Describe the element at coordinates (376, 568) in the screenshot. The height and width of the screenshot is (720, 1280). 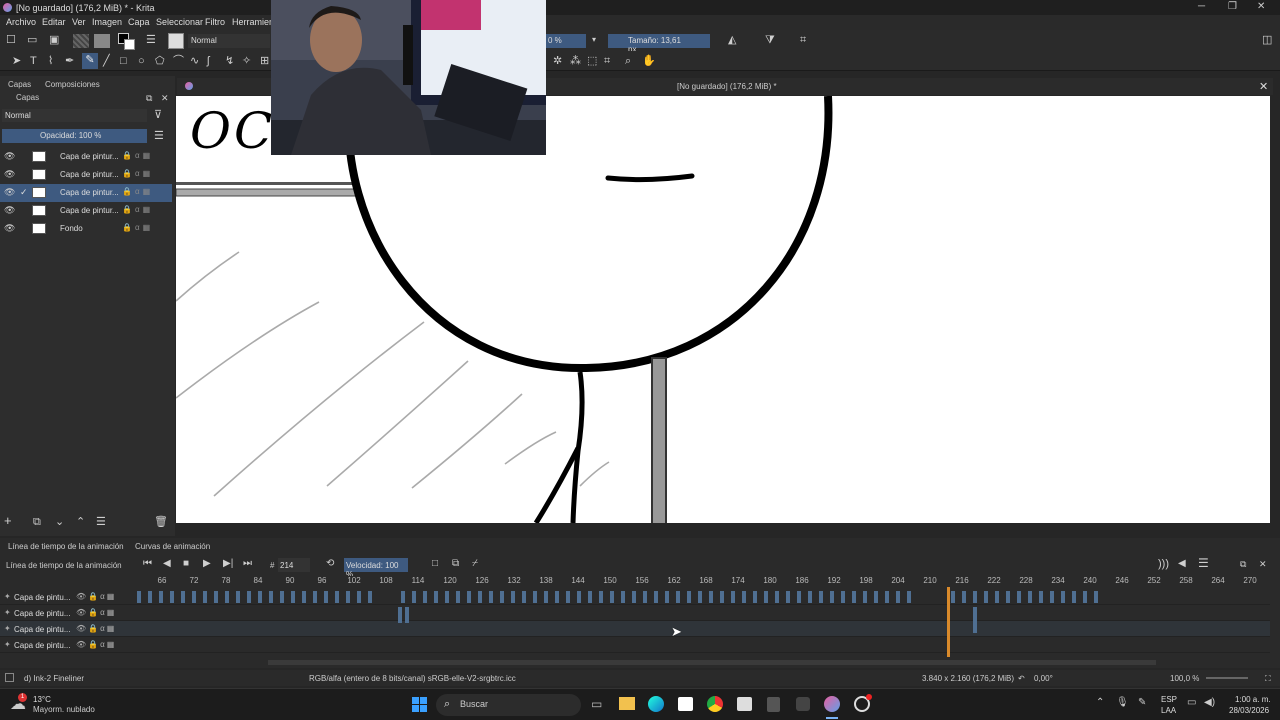
I see `speed-slider: Velocidad: 100 %` at that location.